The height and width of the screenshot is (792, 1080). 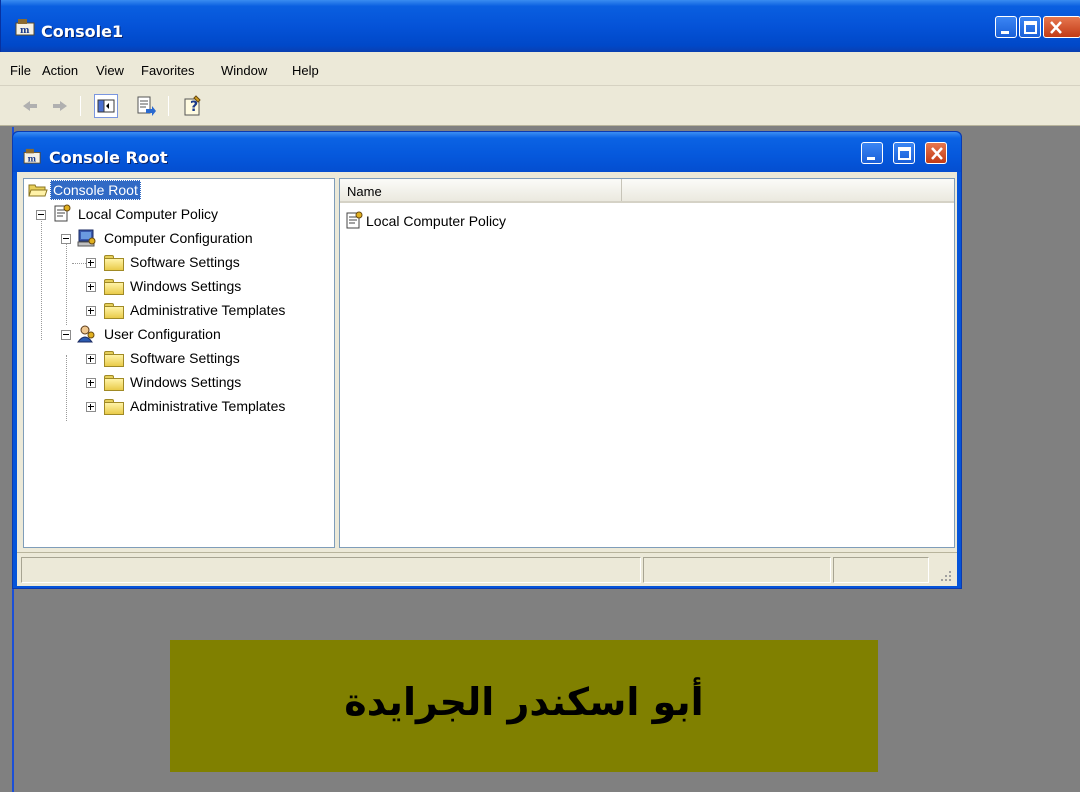 I want to click on child-window-title: Console Root, so click(x=108, y=157).